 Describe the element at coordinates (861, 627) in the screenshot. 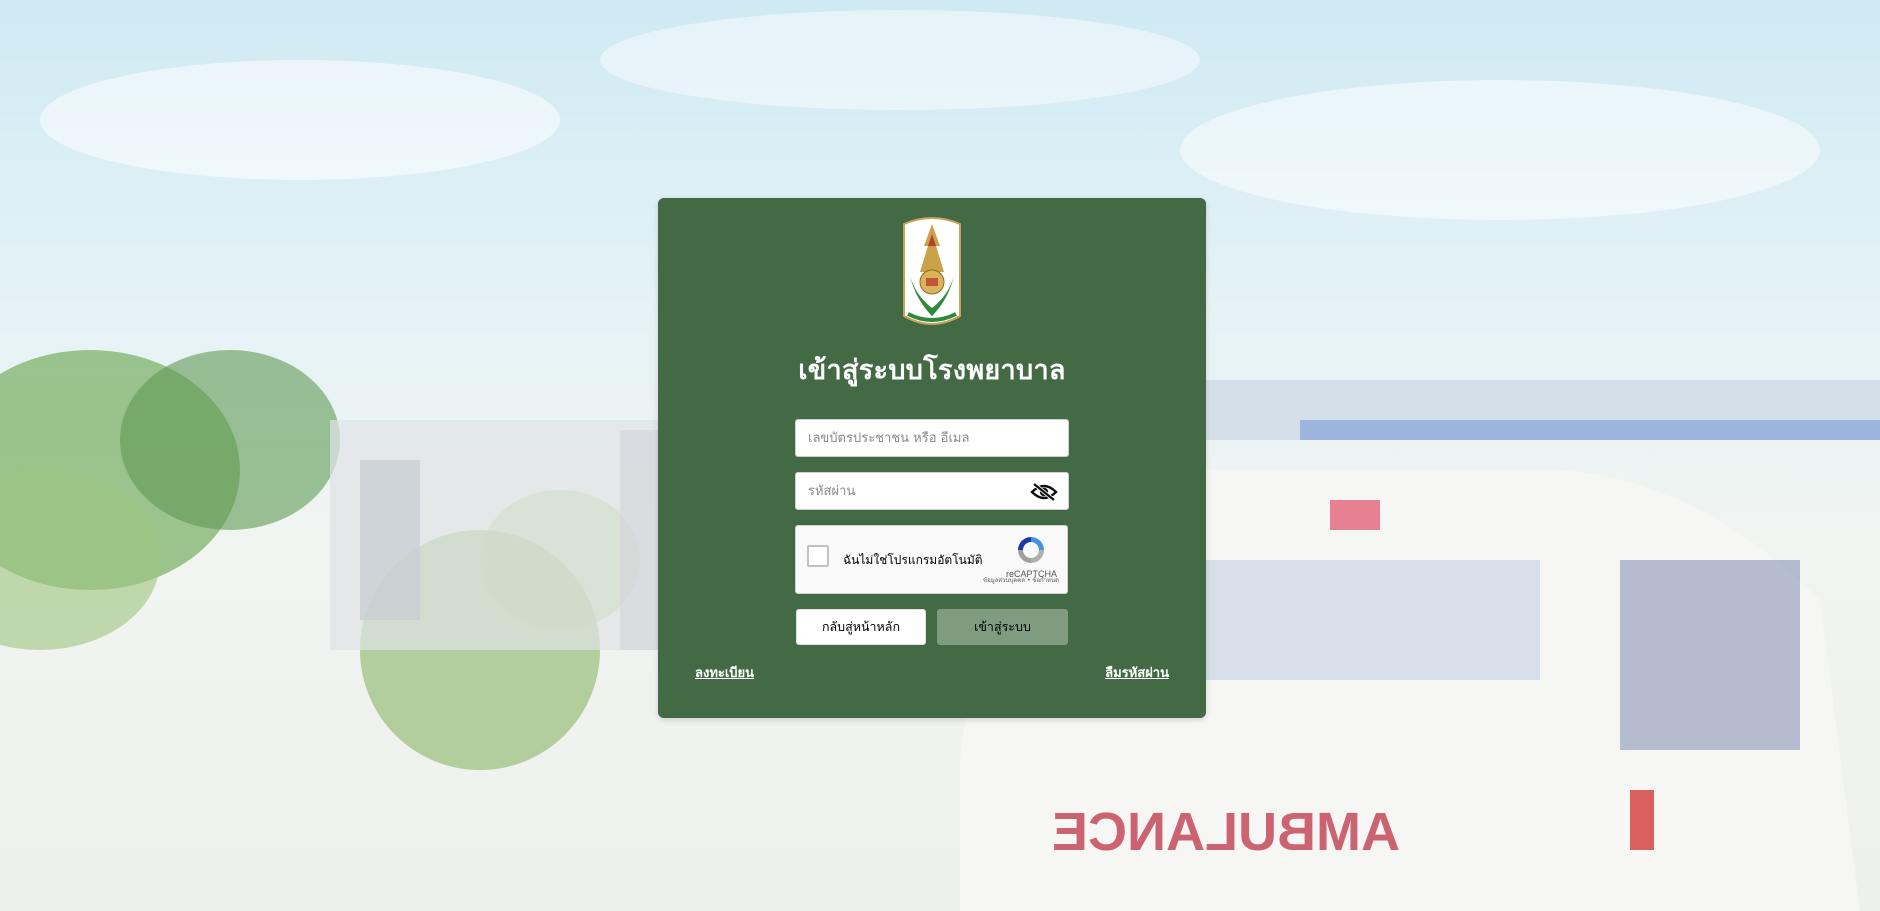

I see `back-to-home-button: กลับสู่หน้าหลัก` at that location.